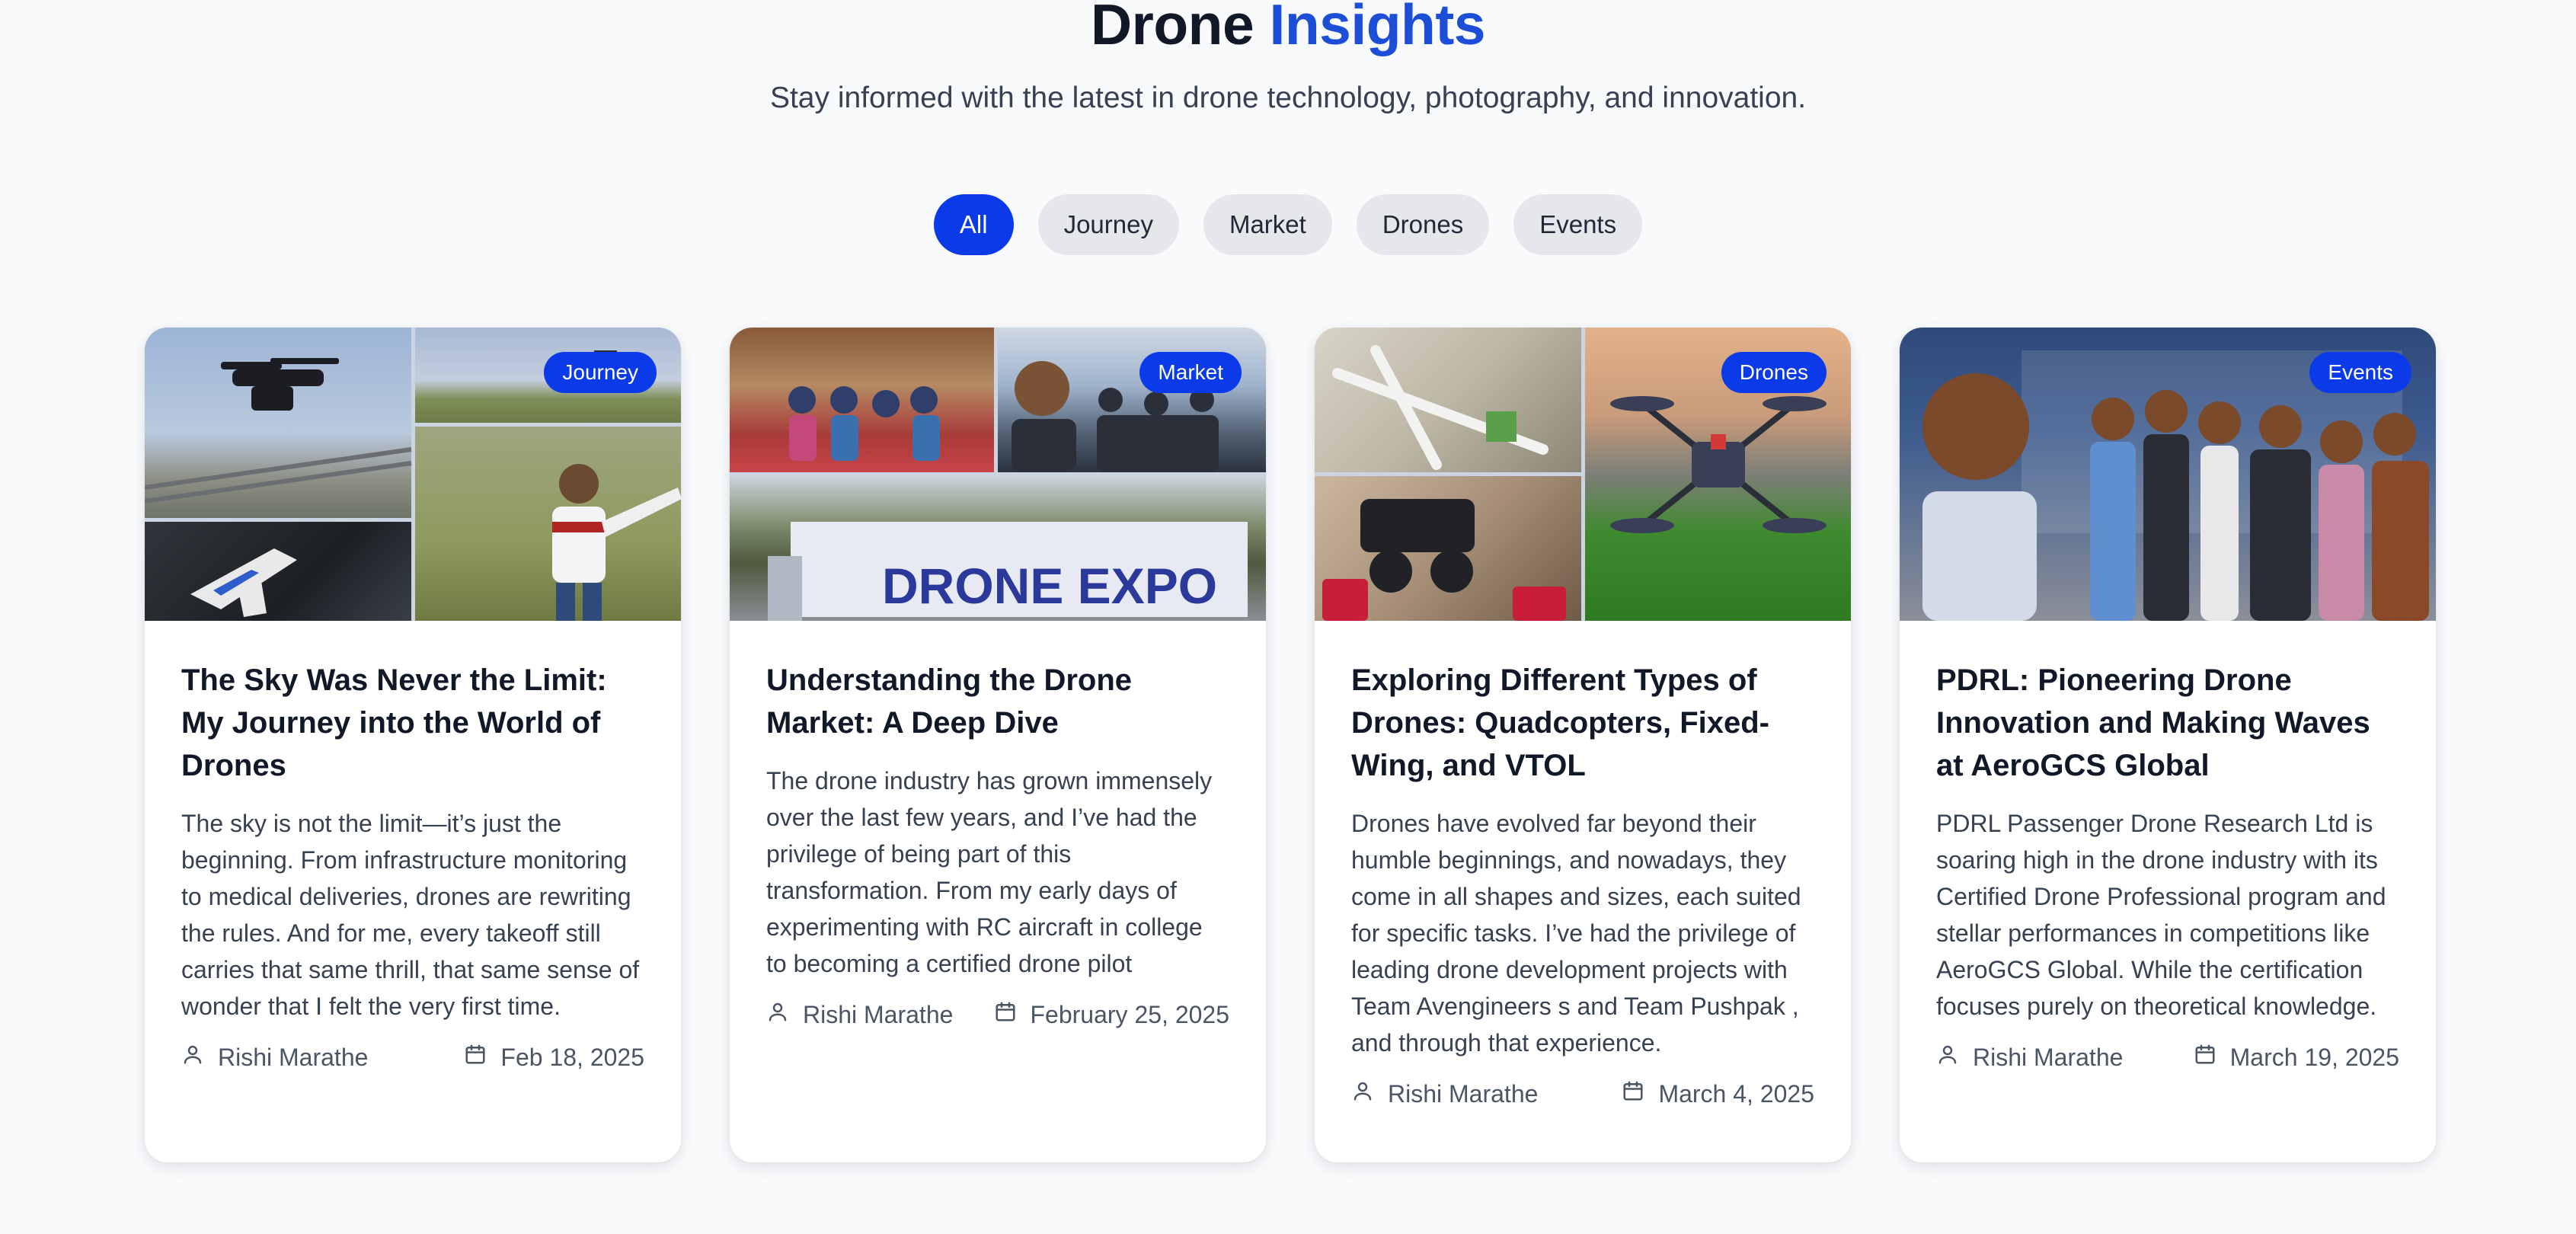 This screenshot has height=1234, width=2576. I want to click on post-date: Feb 18, 2025, so click(554, 1057).